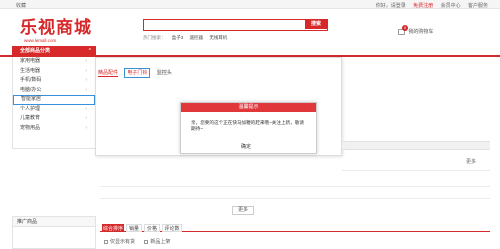  What do you see at coordinates (246, 146) in the screenshot?
I see `confirm-button: 确定` at bounding box center [246, 146].